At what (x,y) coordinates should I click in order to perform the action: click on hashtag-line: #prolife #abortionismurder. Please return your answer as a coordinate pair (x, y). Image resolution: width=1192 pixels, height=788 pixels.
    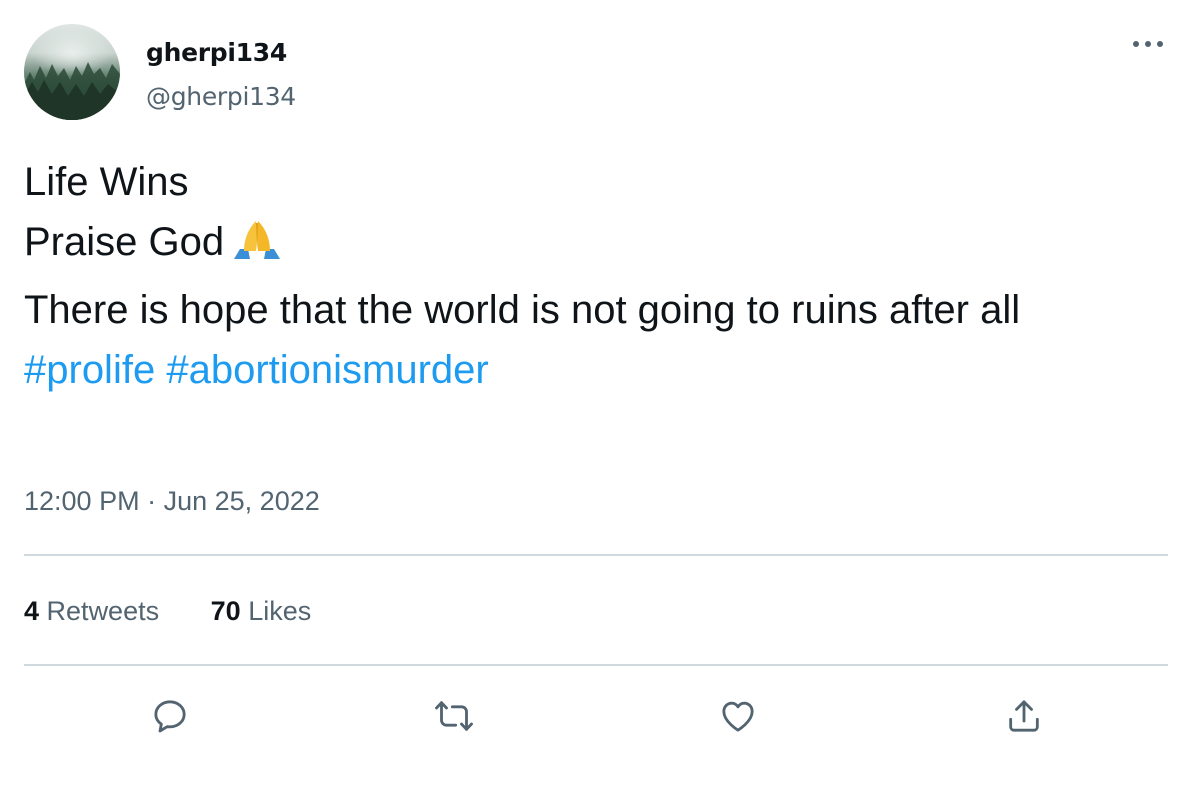
    Looking at the image, I should click on (584, 370).